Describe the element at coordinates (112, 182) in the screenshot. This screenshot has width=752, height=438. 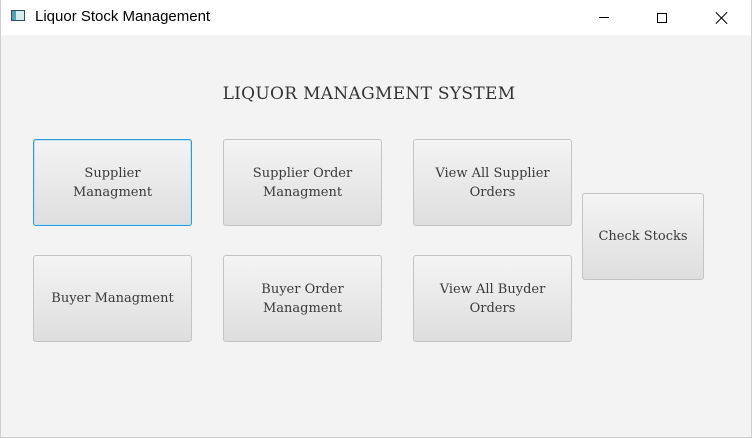
I see `supplier-managment-button: Supplier Managment` at that location.